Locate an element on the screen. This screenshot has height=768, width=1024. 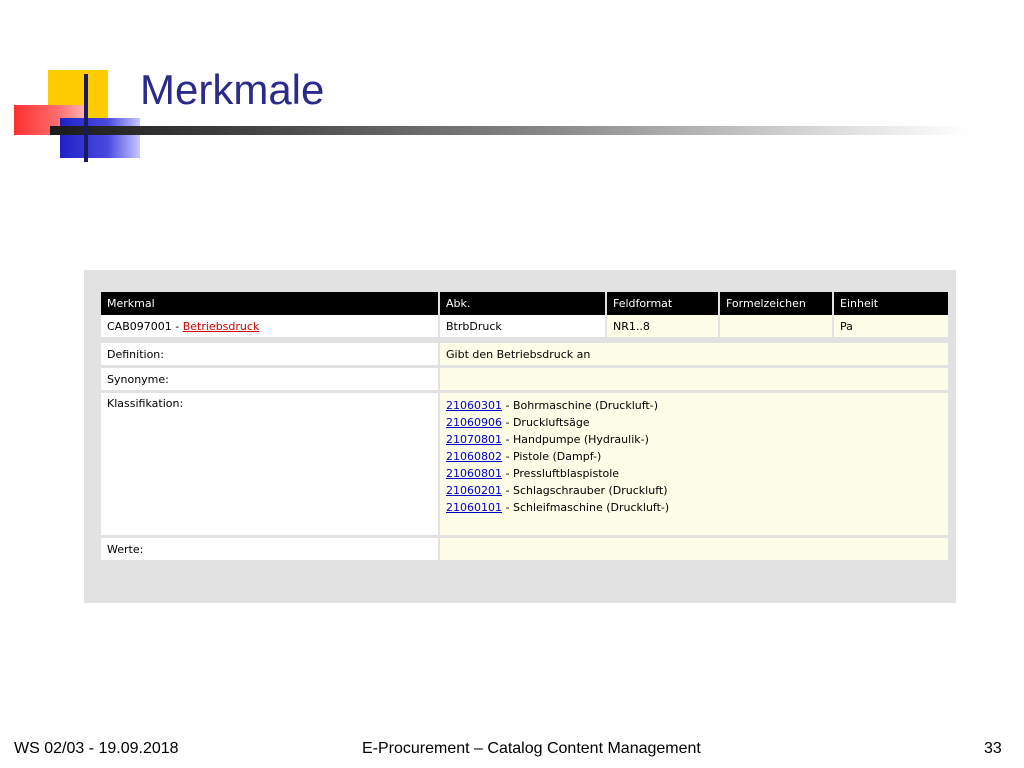
column-header-formelzeichen: Formelzeichen is located at coordinates (777, 303).